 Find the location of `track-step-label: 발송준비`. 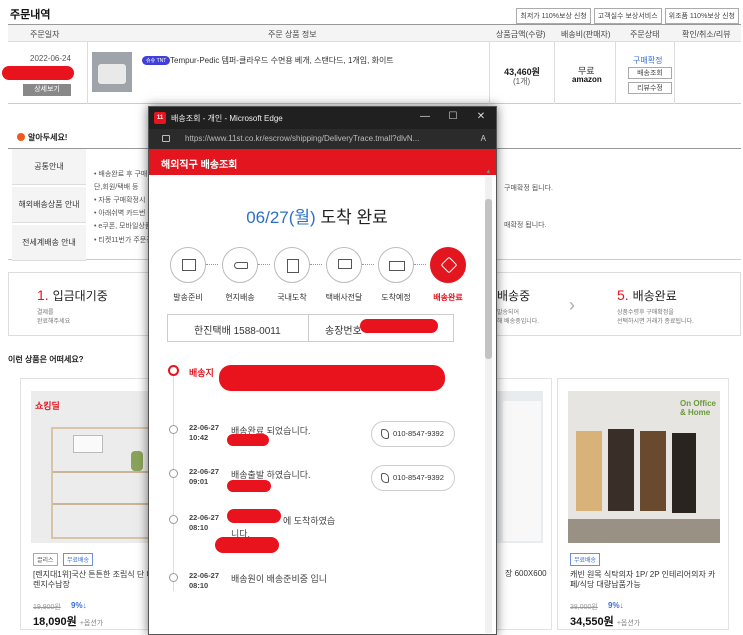

track-step-label: 발송준비 is located at coordinates (188, 297).